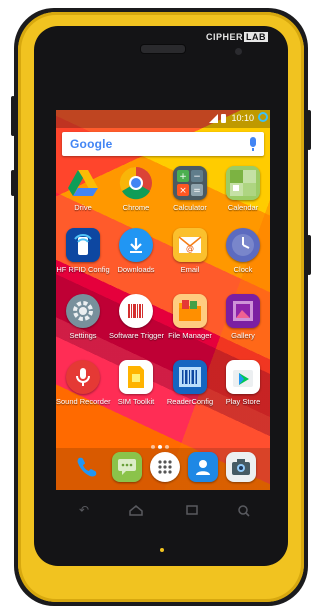  What do you see at coordinates (163, 49) in the screenshot?
I see `earpiece-speaker` at bounding box center [163, 49].